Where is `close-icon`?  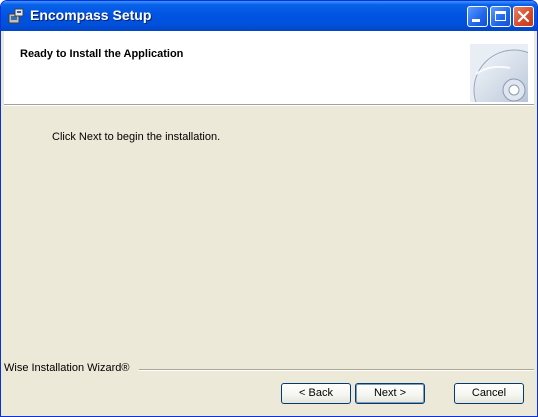
close-icon is located at coordinates (523, 16).